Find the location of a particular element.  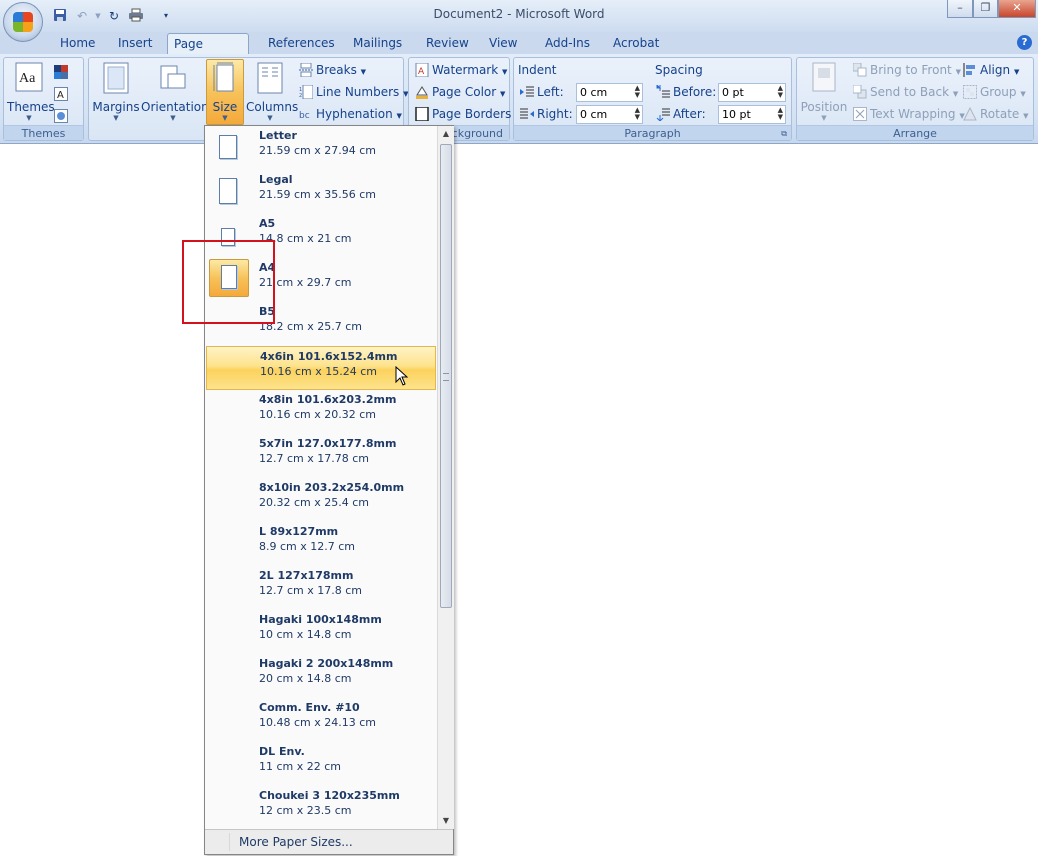

indent-left-field: 0 cm ▲ ▼ is located at coordinates (609, 92).